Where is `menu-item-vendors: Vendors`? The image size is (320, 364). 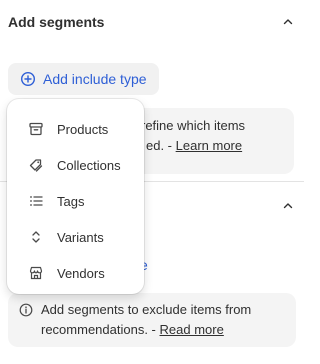
menu-item-vendors: Vendors is located at coordinates (75, 273).